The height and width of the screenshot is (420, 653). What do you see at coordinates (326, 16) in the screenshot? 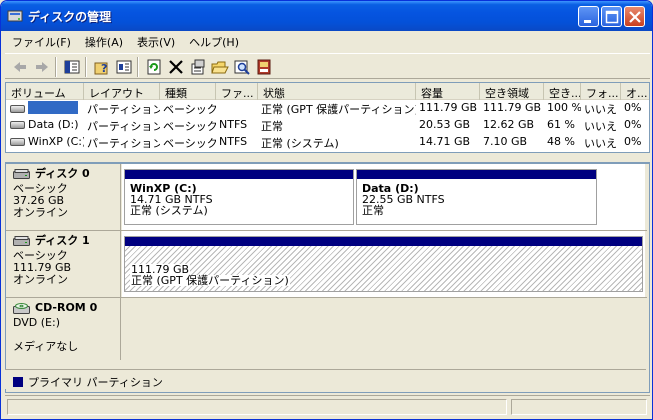
I see `title-bar: ディスクの管理` at bounding box center [326, 16].